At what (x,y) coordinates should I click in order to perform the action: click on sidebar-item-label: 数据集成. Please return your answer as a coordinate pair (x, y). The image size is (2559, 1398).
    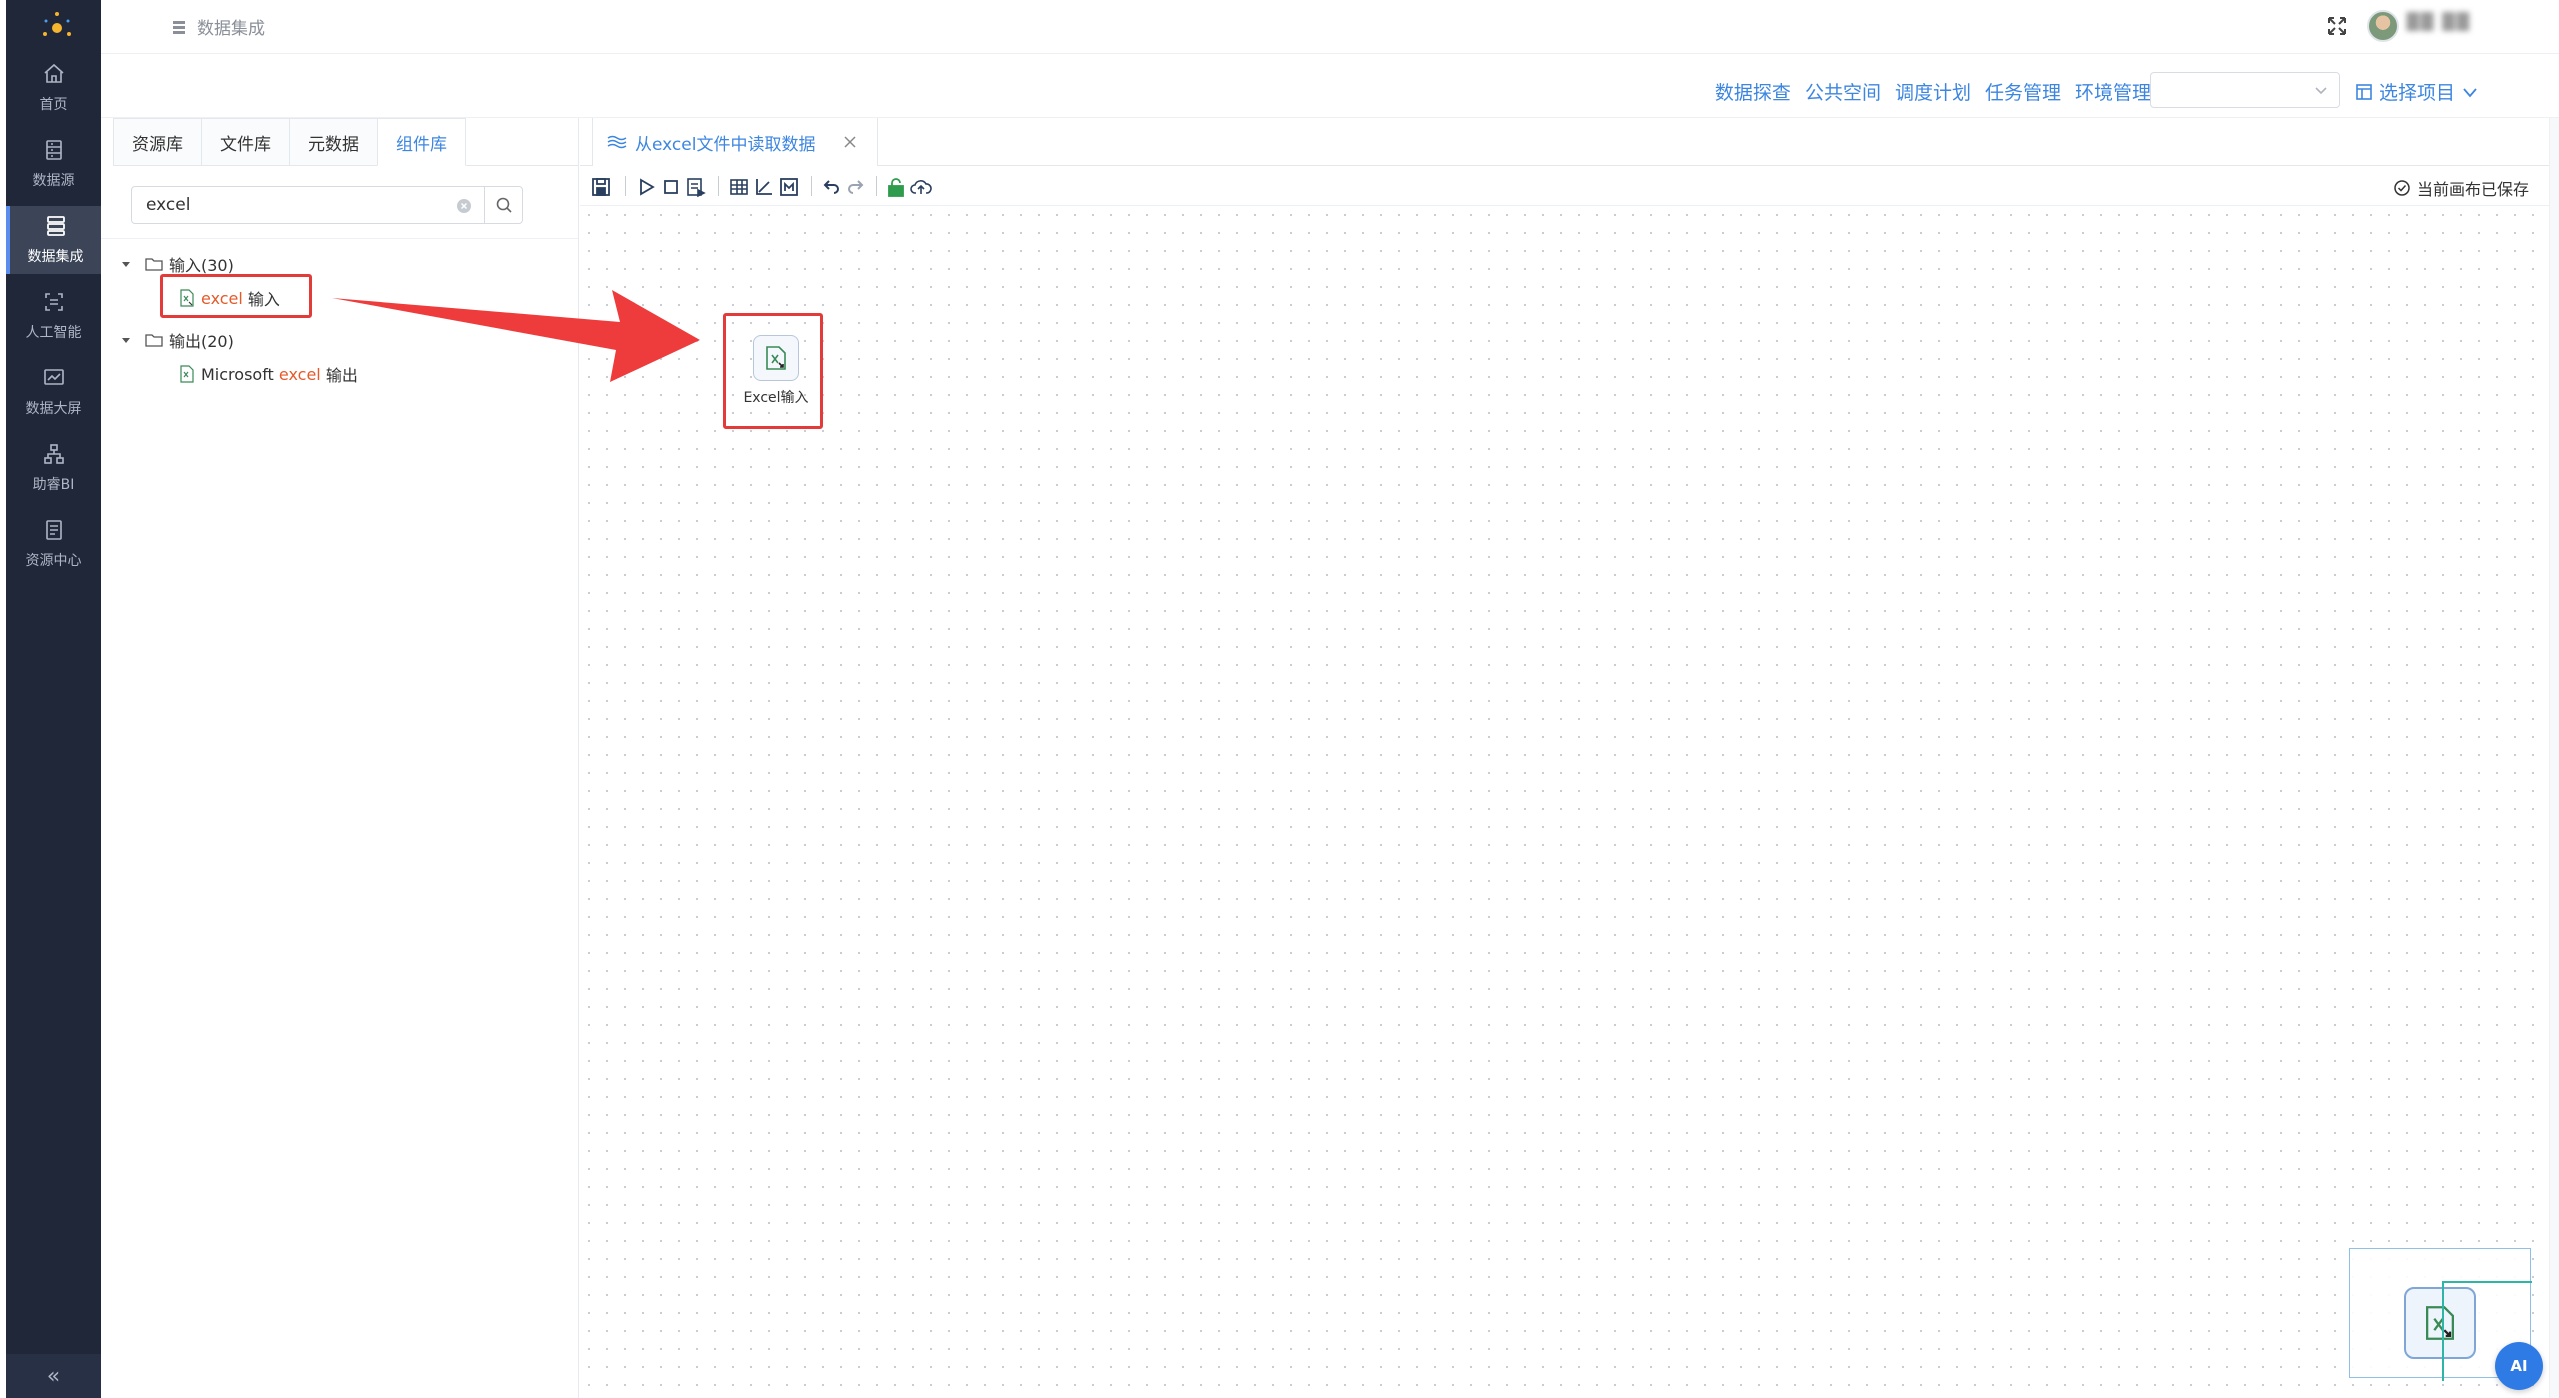
    Looking at the image, I should click on (55, 257).